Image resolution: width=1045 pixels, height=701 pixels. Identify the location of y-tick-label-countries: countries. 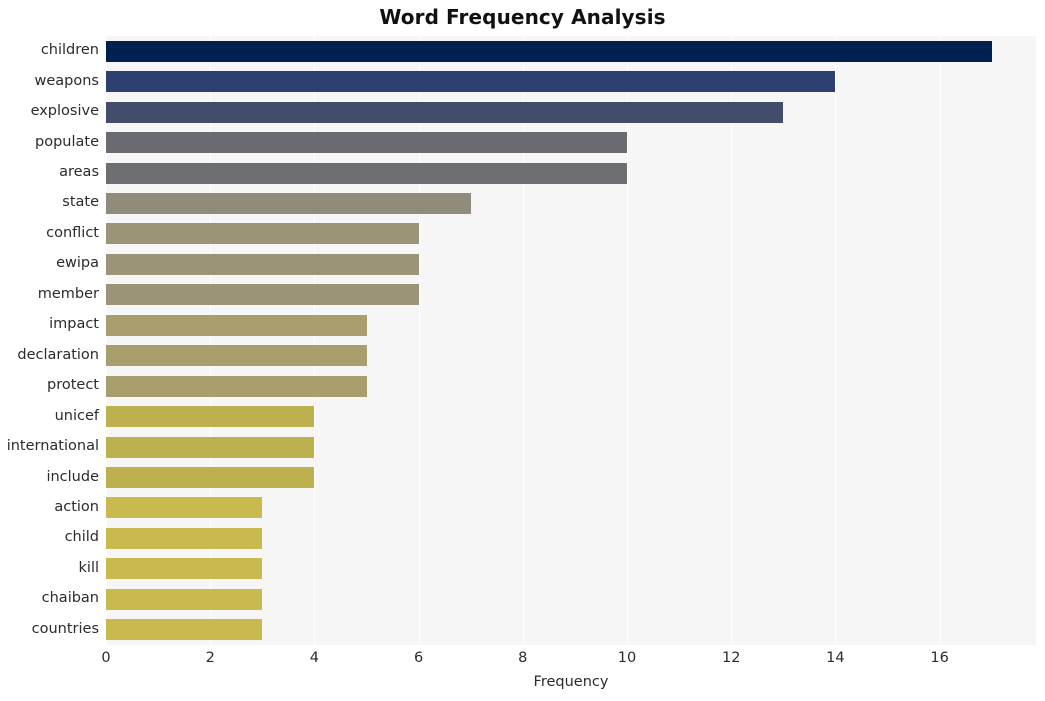
(65, 628).